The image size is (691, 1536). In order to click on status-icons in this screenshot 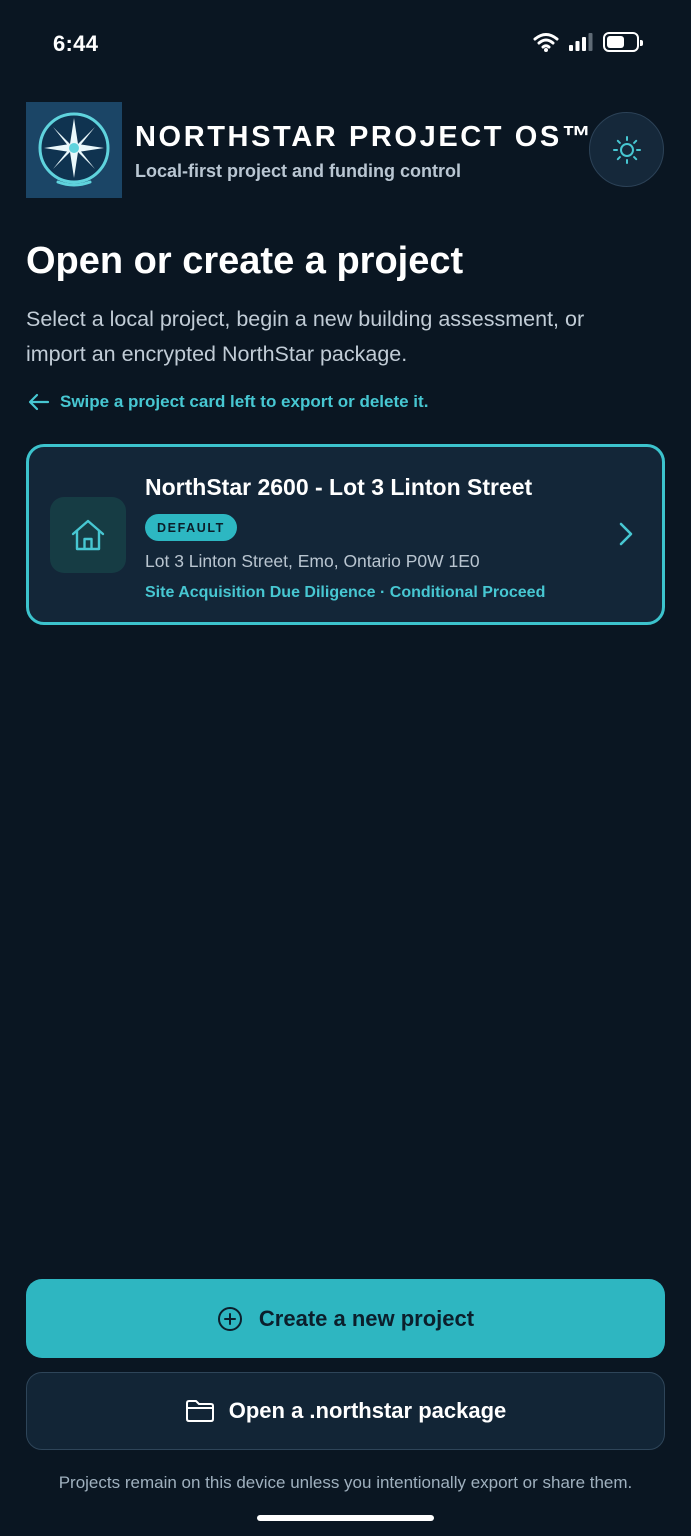, I will do `click(588, 42)`.